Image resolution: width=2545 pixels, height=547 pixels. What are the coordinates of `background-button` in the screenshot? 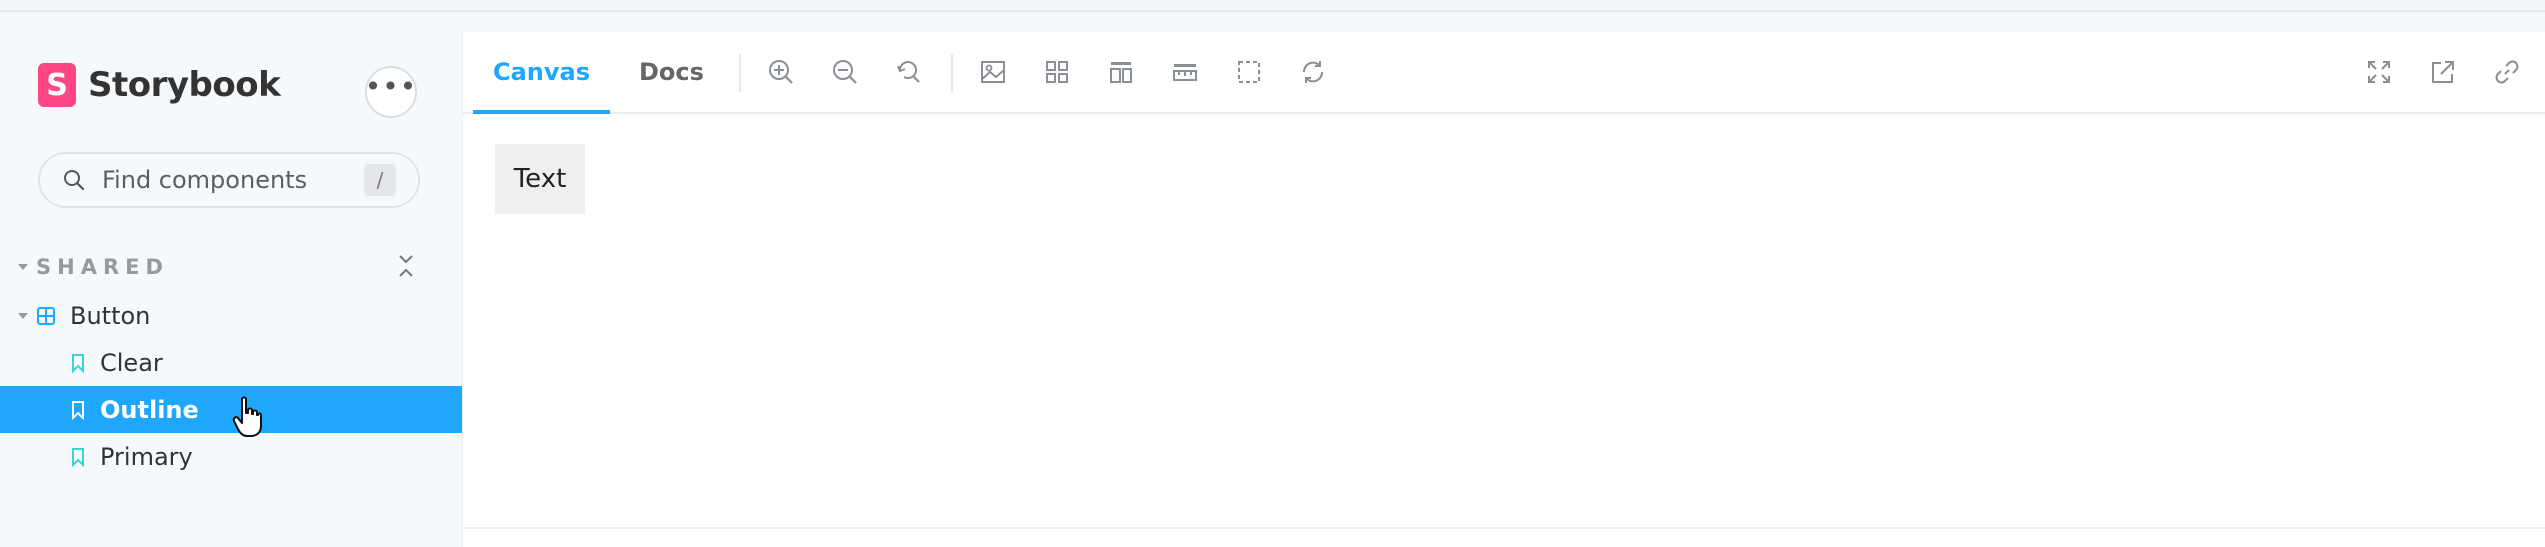 It's located at (993, 72).